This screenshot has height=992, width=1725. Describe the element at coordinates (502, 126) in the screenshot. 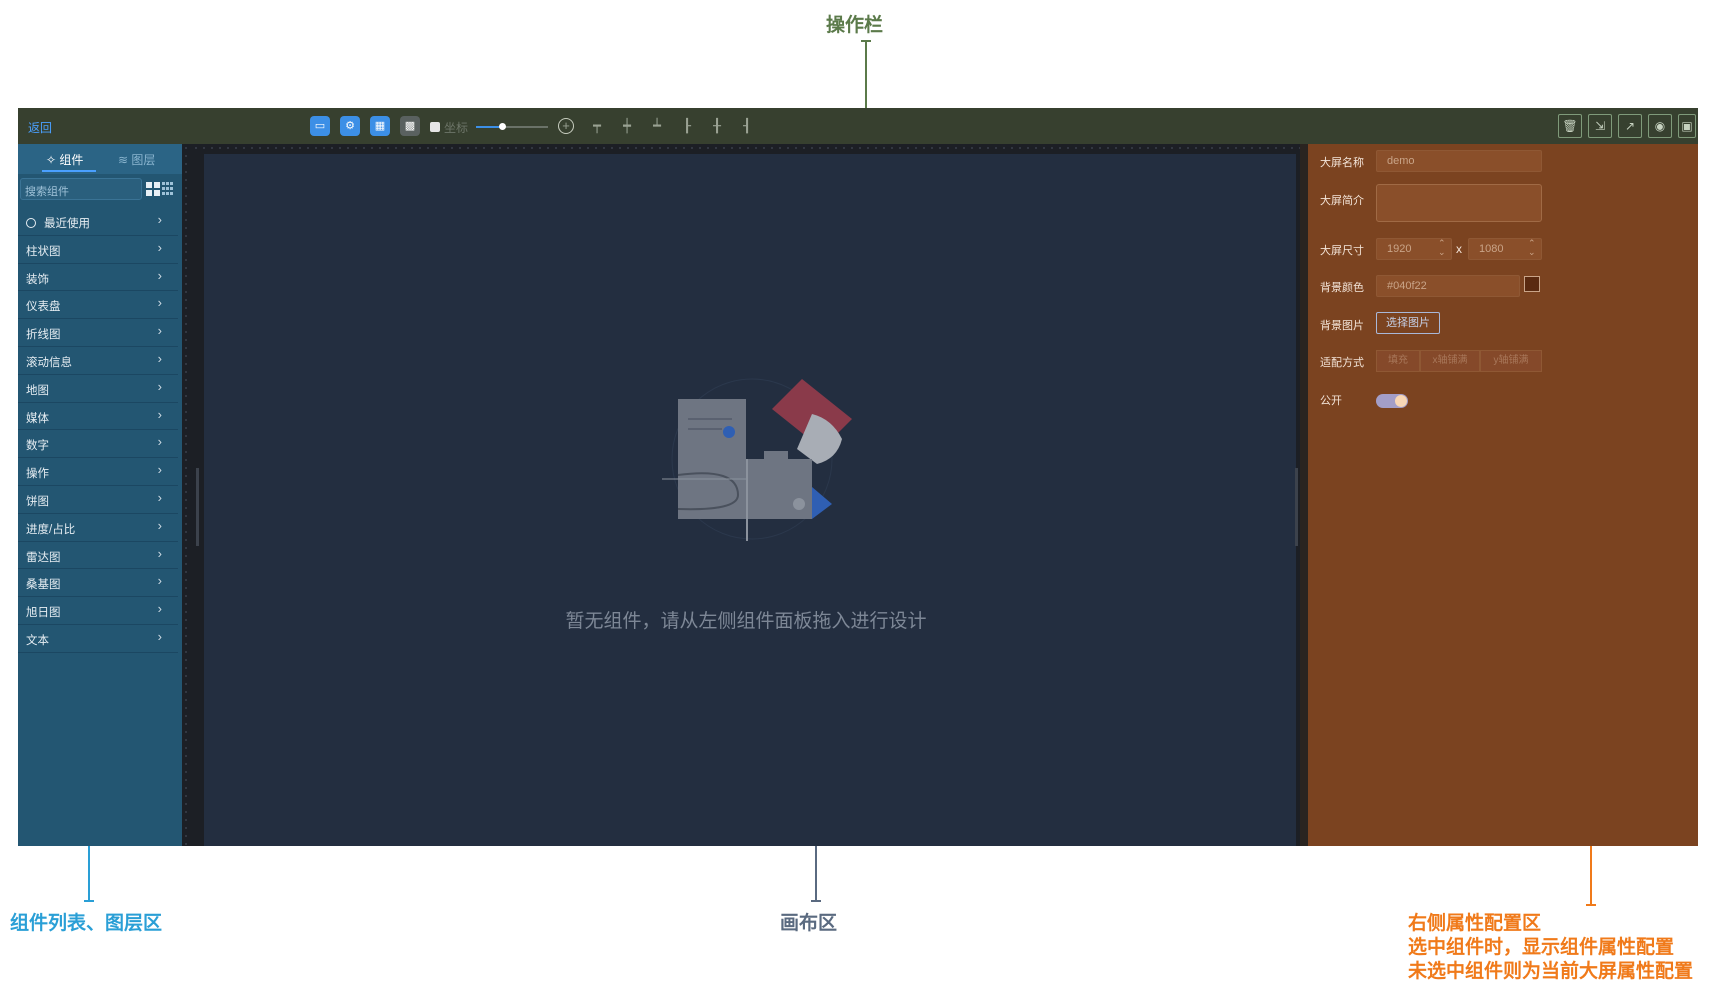

I see `zoom-slider-knob` at that location.